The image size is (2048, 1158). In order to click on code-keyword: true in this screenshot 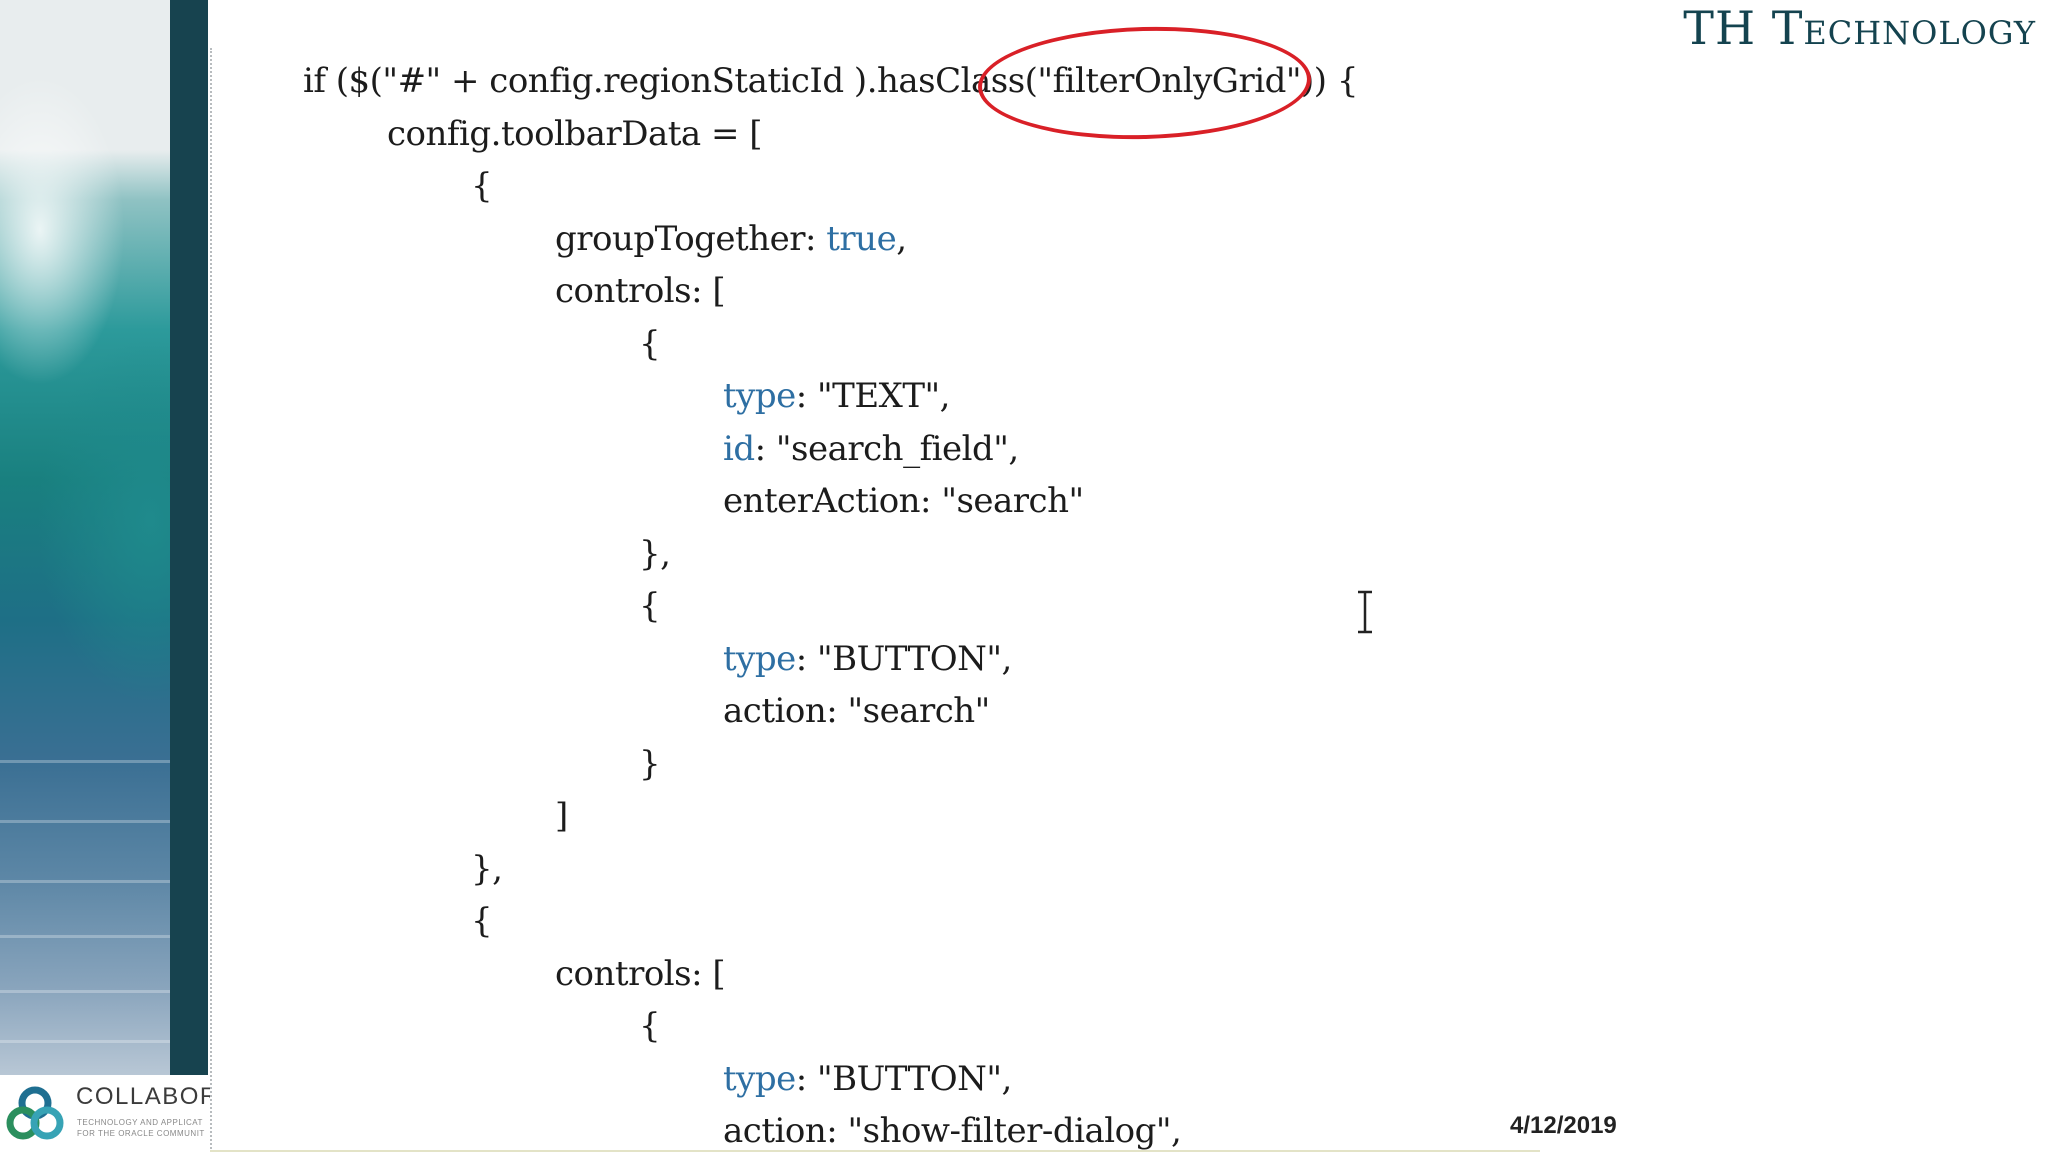, I will do `click(861, 238)`.